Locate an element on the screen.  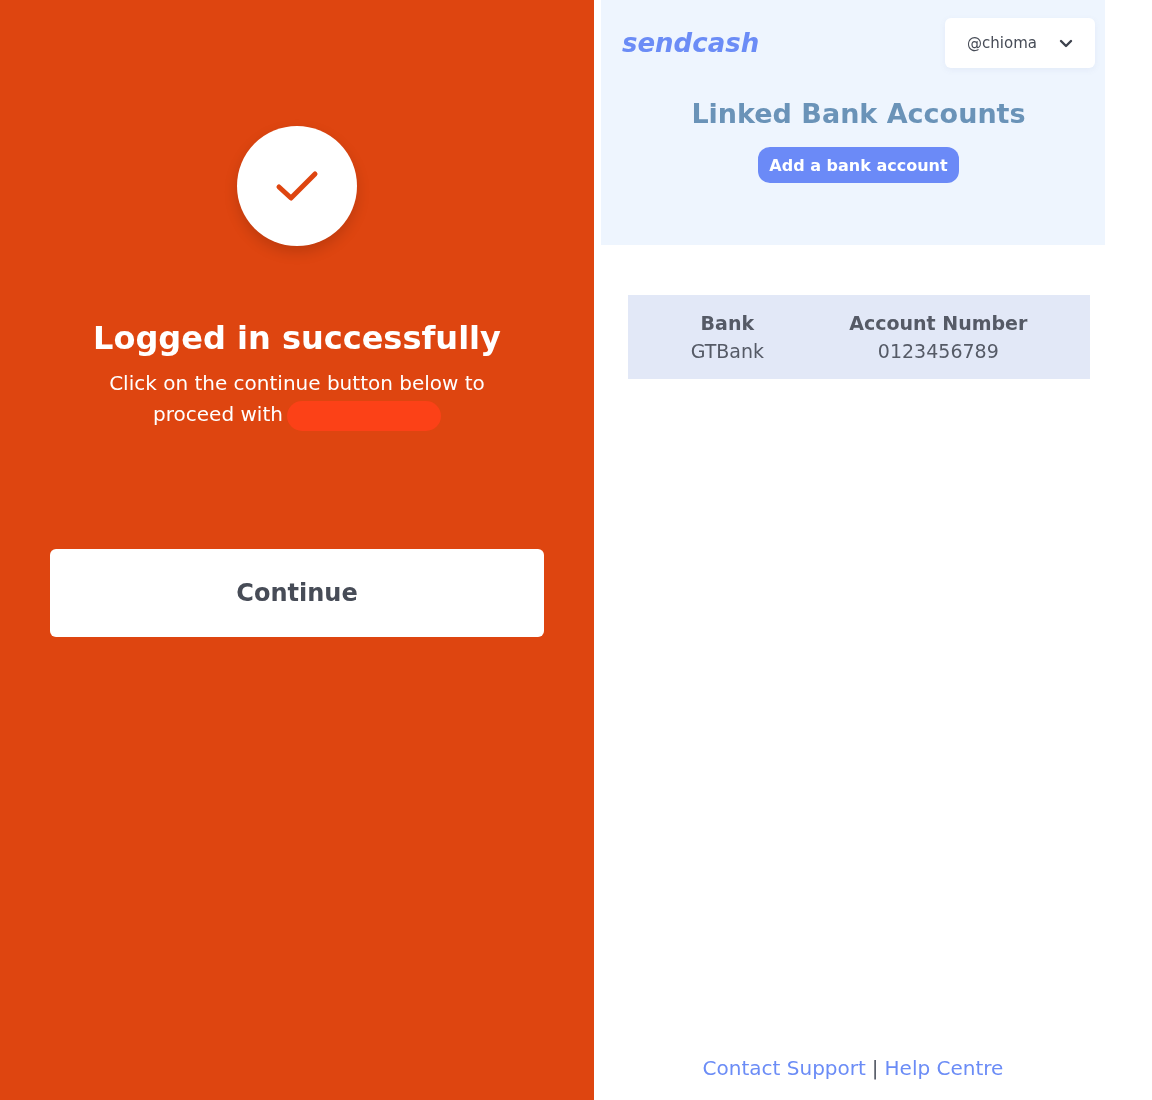
user-menu: @chioma is located at coordinates (1020, 43).